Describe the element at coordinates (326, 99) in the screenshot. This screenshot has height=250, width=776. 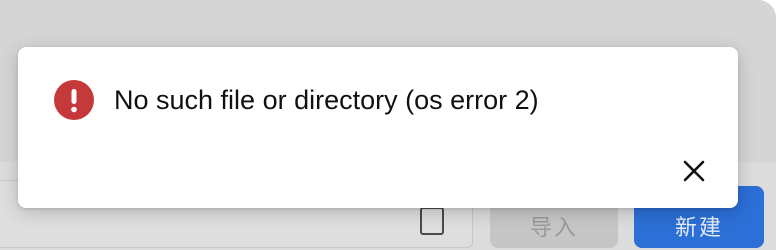
I see `error-message: No such file or directory (os error 2)` at that location.